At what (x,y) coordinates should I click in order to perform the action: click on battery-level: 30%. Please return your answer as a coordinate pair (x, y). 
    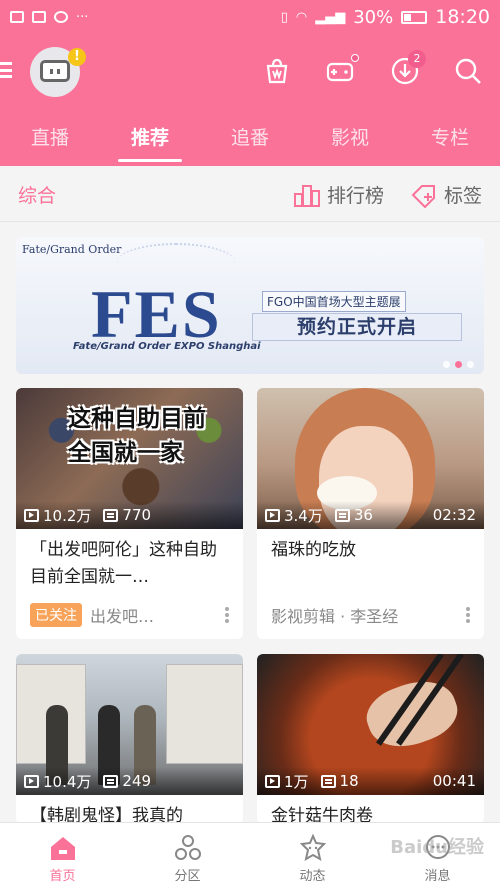
    Looking at the image, I should click on (373, 17).